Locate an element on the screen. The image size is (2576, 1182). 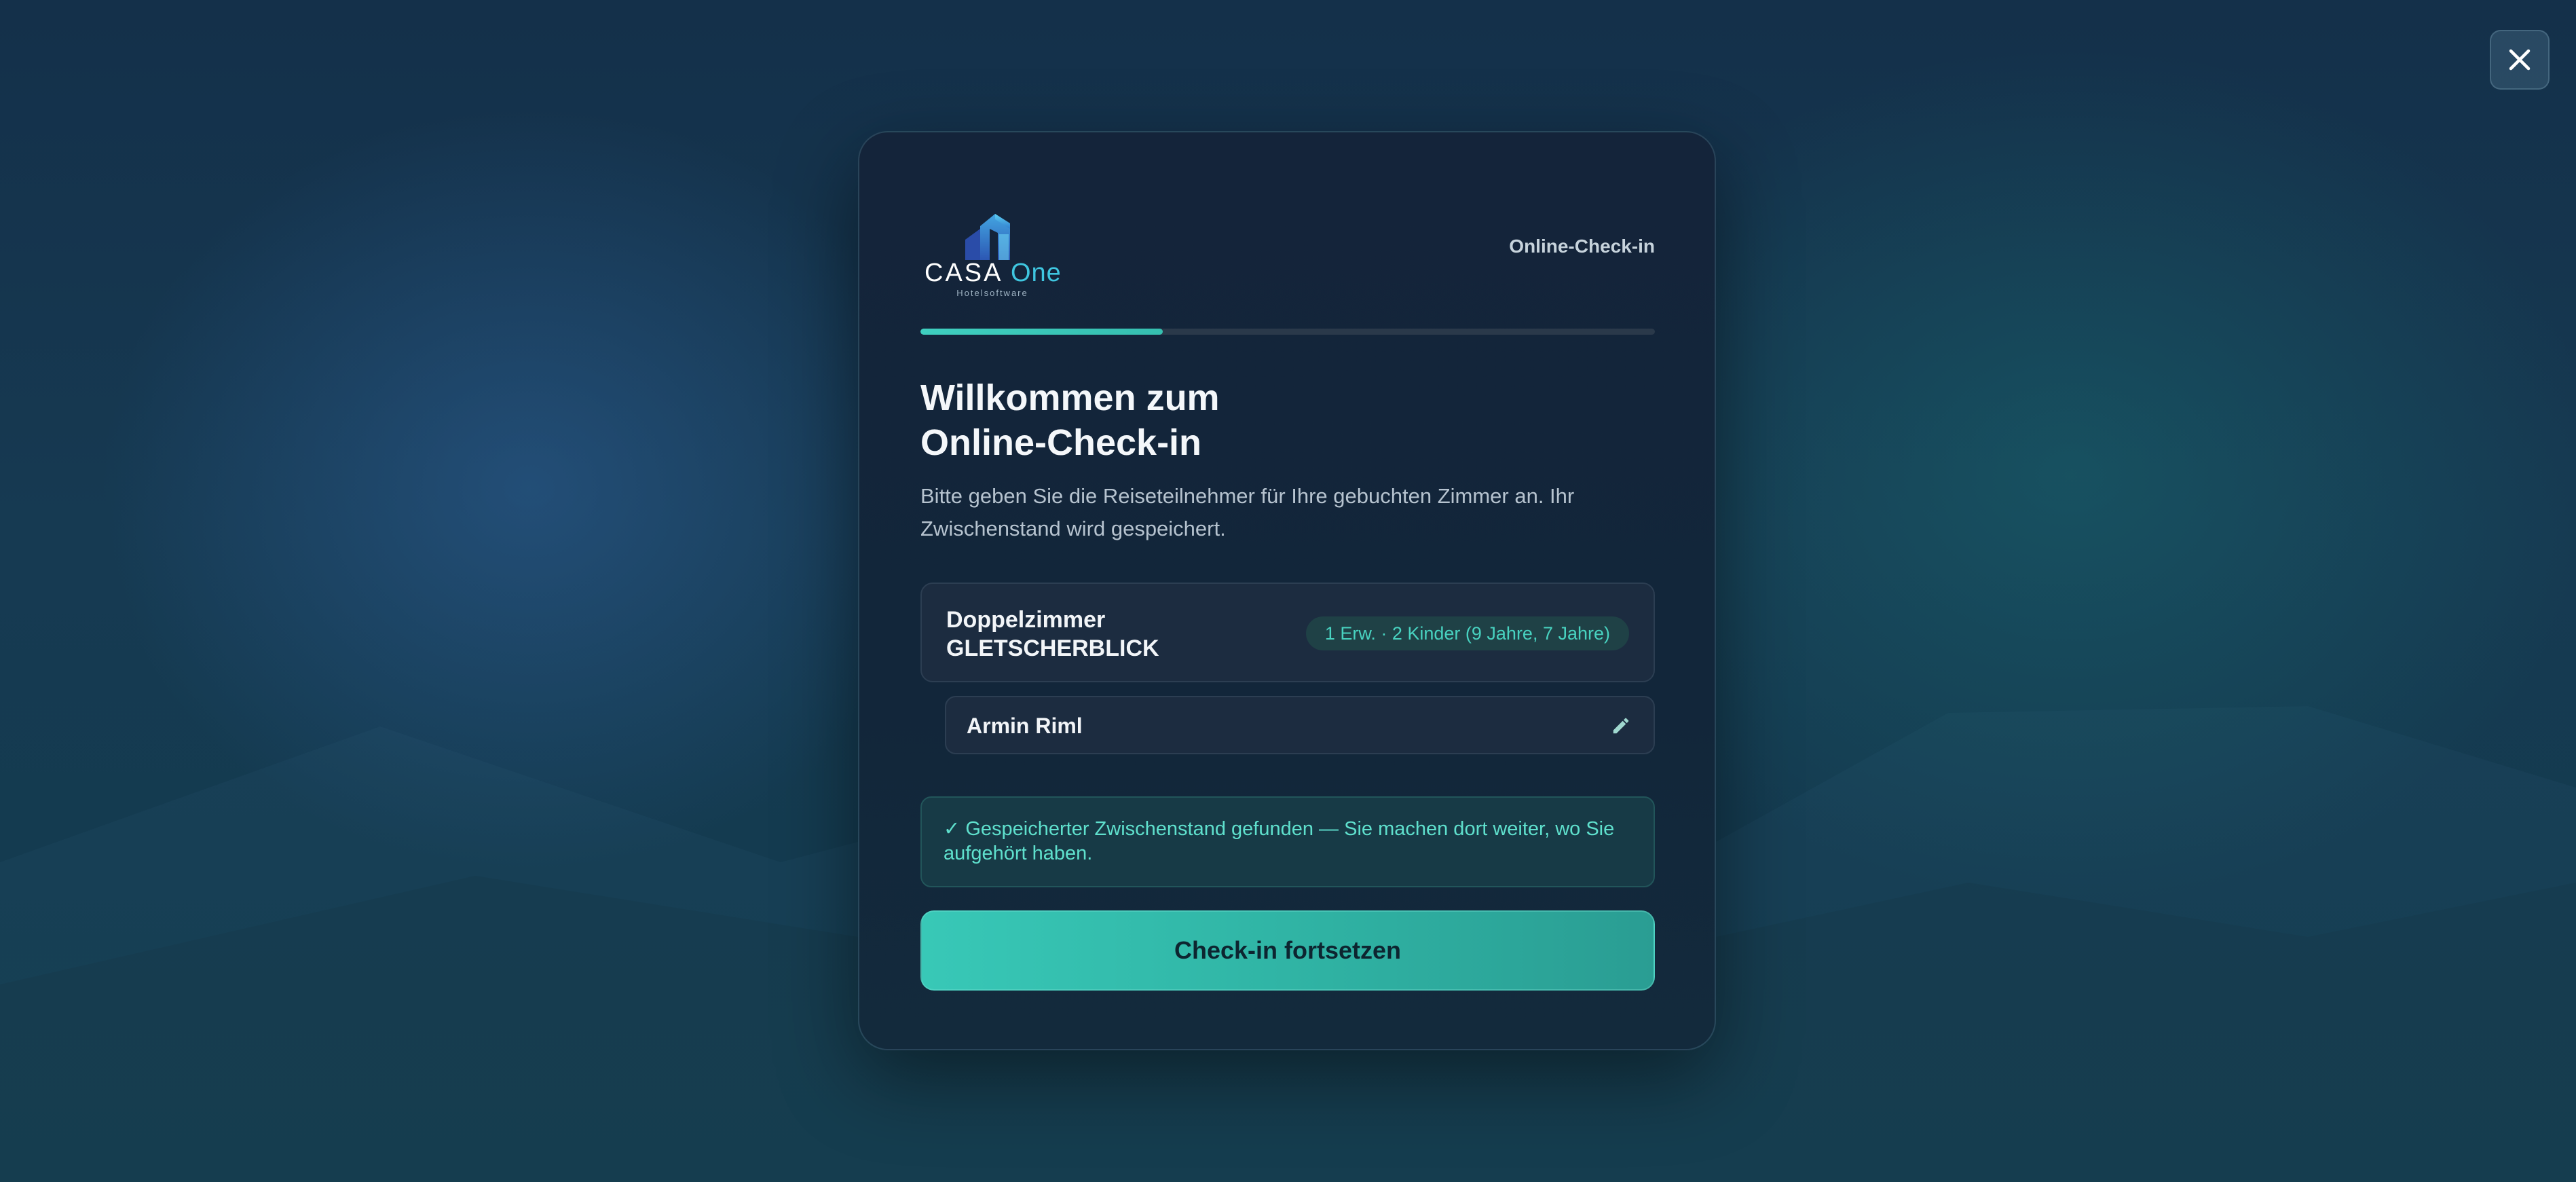
pencil-icon is located at coordinates (1621, 726).